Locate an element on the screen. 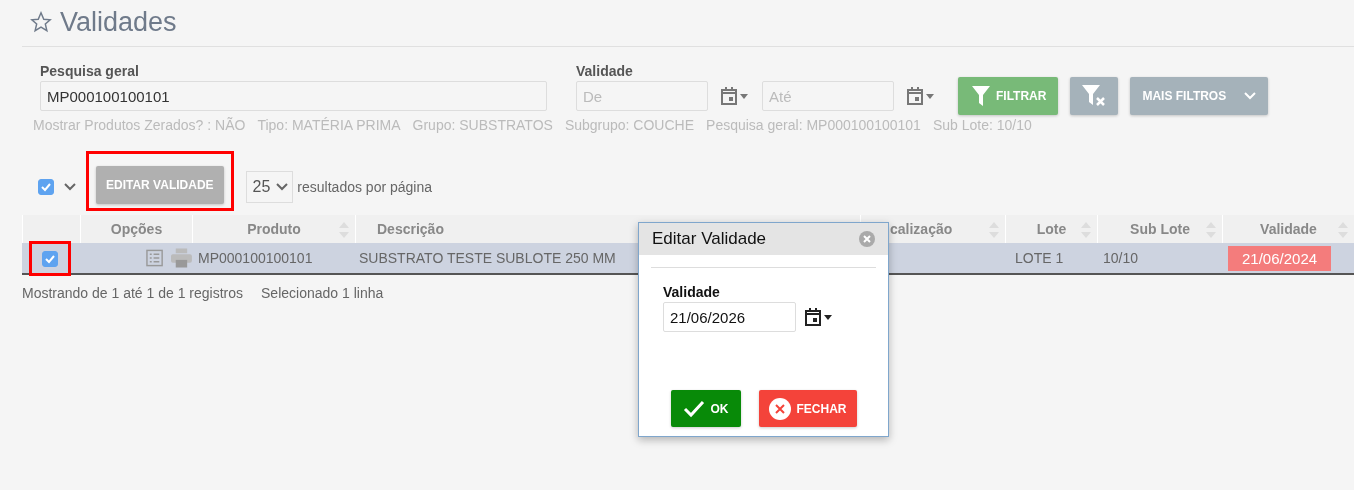 This screenshot has width=1354, height=490. table-cell-text: MP000100100101 is located at coordinates (255, 258).